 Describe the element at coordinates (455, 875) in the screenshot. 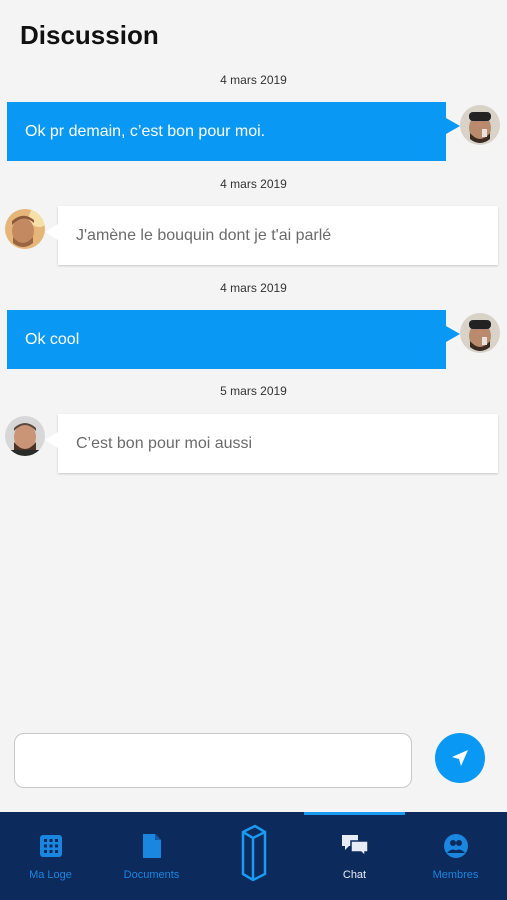

I see `tab-label: Membres` at that location.